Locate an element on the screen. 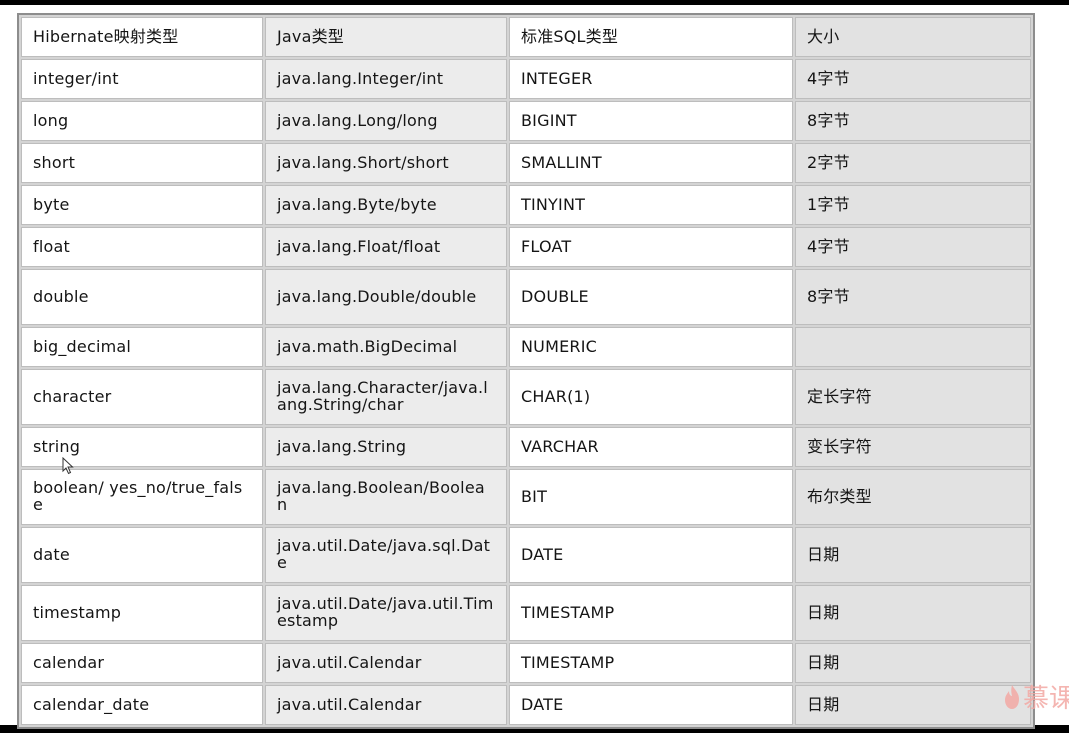  table-header-row: Hibernate映射类型 Java类型 标准SQL类型 大小 is located at coordinates (526, 37).